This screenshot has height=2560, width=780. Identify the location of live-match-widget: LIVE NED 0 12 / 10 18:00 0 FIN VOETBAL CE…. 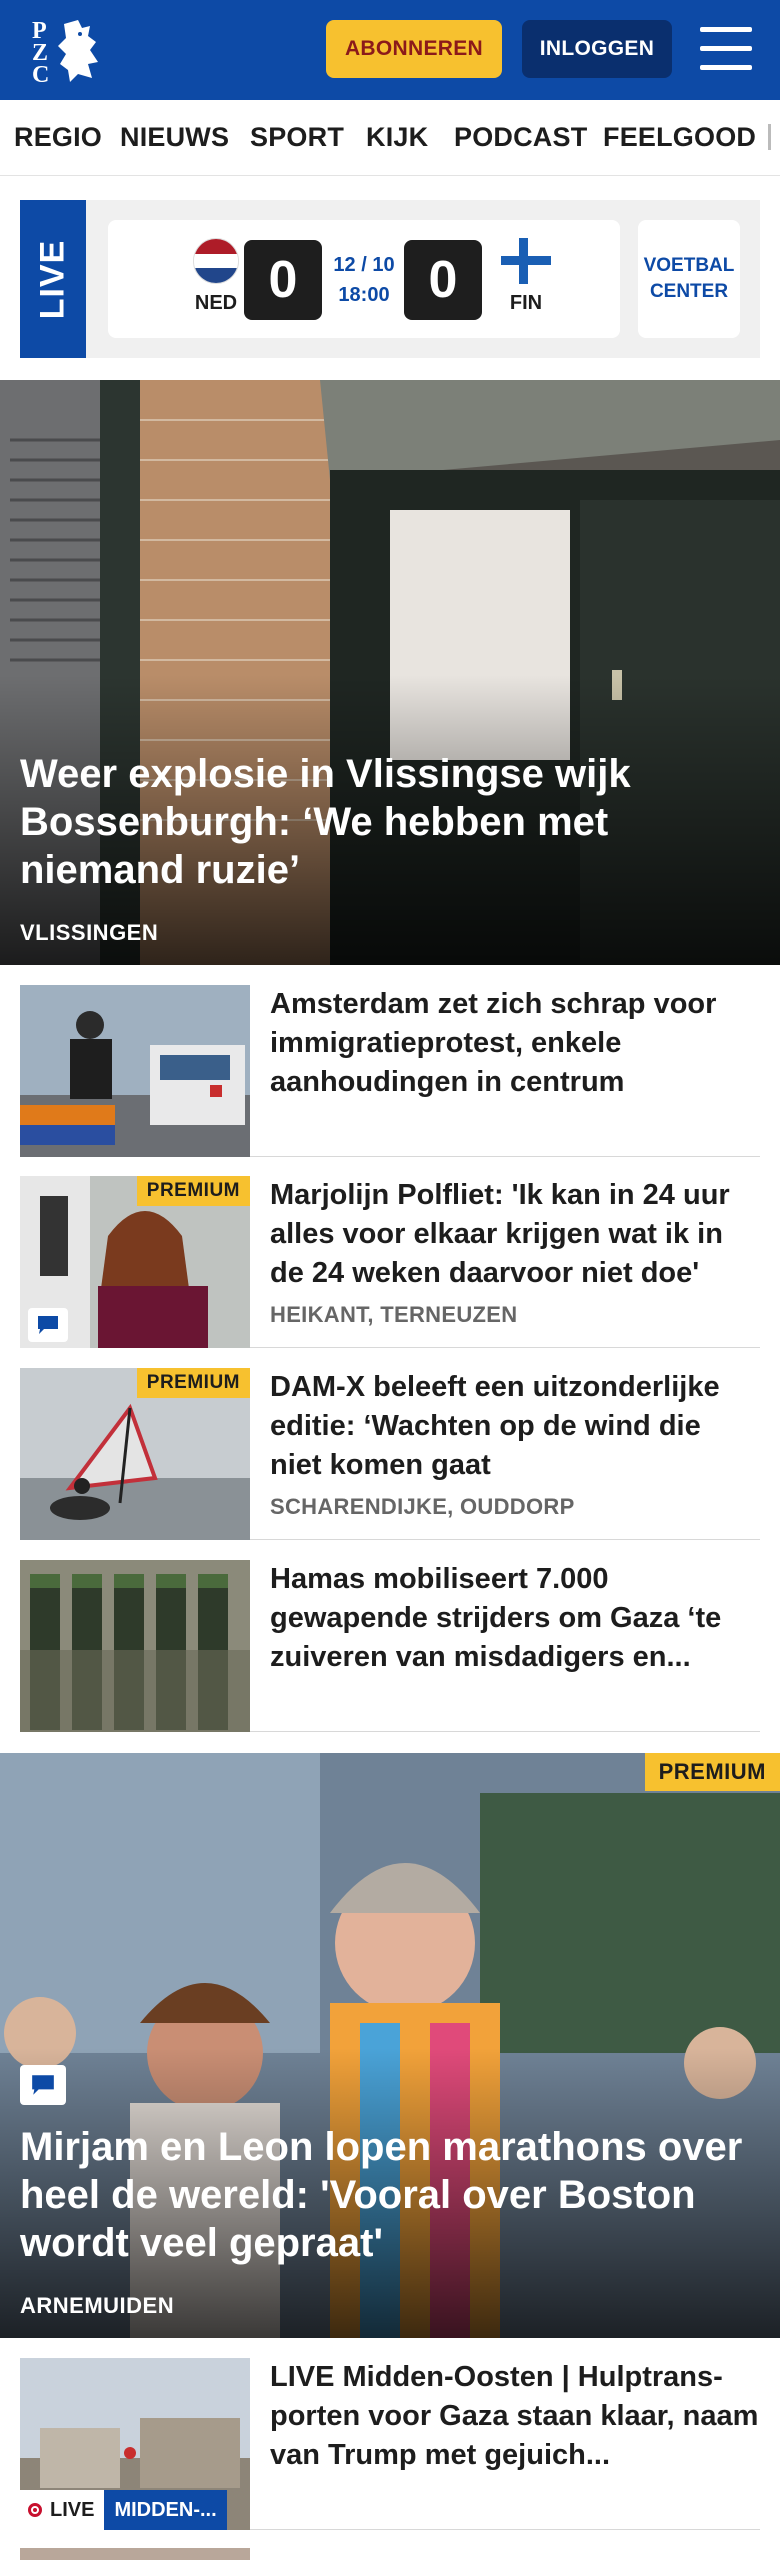
(390, 279).